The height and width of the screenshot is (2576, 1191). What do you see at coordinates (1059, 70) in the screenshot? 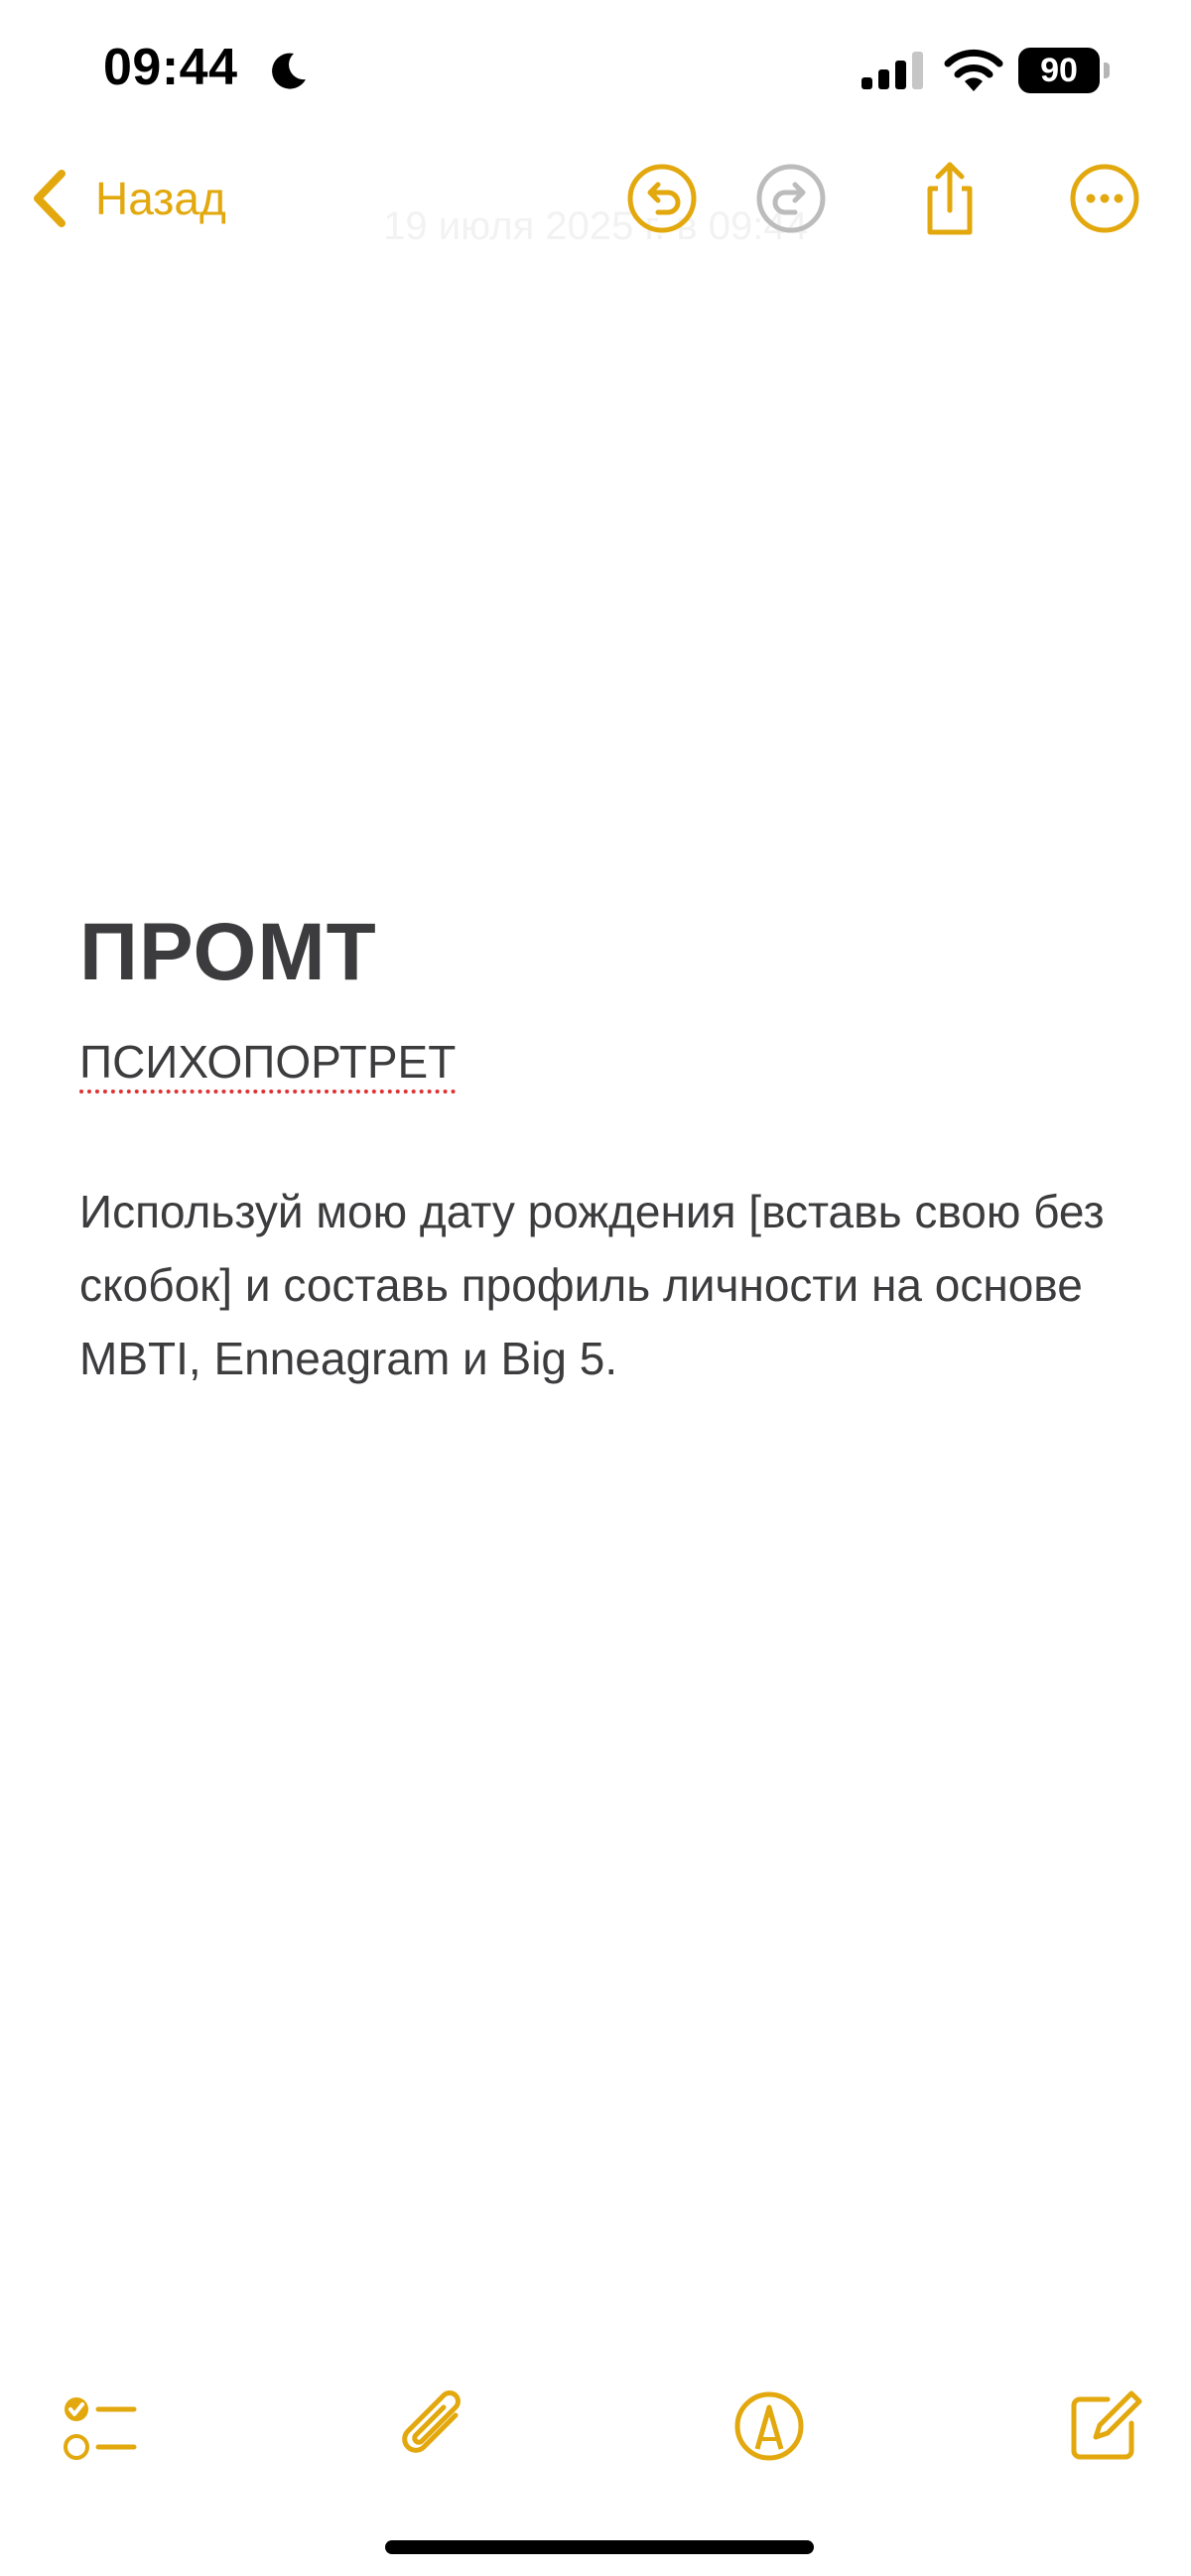
I see `battery-level: 90` at bounding box center [1059, 70].